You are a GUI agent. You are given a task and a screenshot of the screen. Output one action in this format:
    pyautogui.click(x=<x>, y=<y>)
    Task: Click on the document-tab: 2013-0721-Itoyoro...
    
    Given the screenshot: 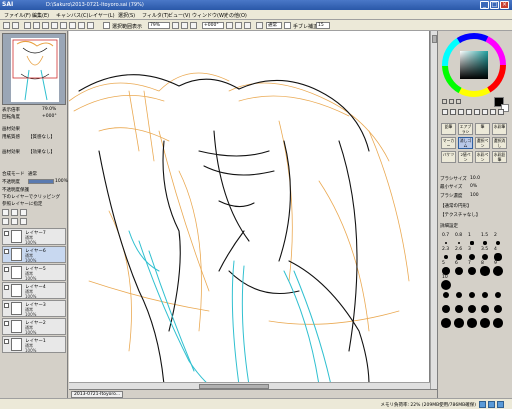 What is the action you would take?
    pyautogui.click(x=97, y=394)
    